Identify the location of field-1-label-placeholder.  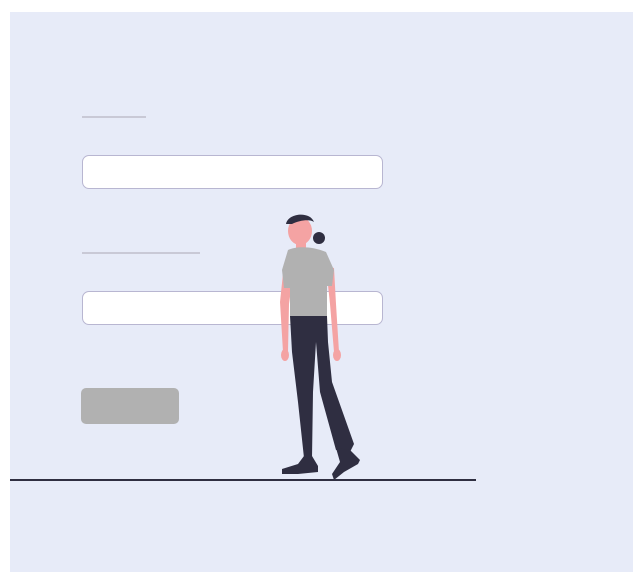
(114, 117).